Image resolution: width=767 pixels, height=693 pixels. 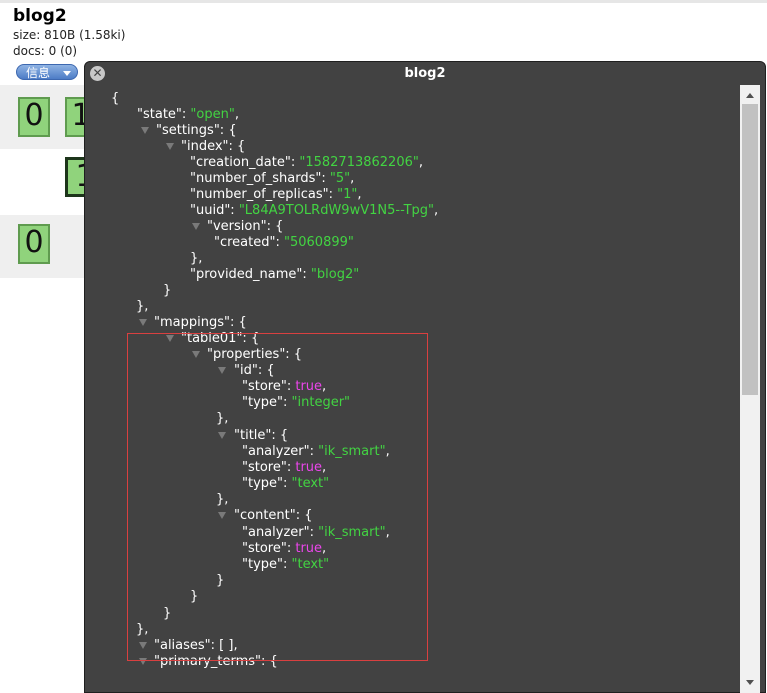 What do you see at coordinates (97, 73) in the screenshot?
I see `close-icon: ✕` at bounding box center [97, 73].